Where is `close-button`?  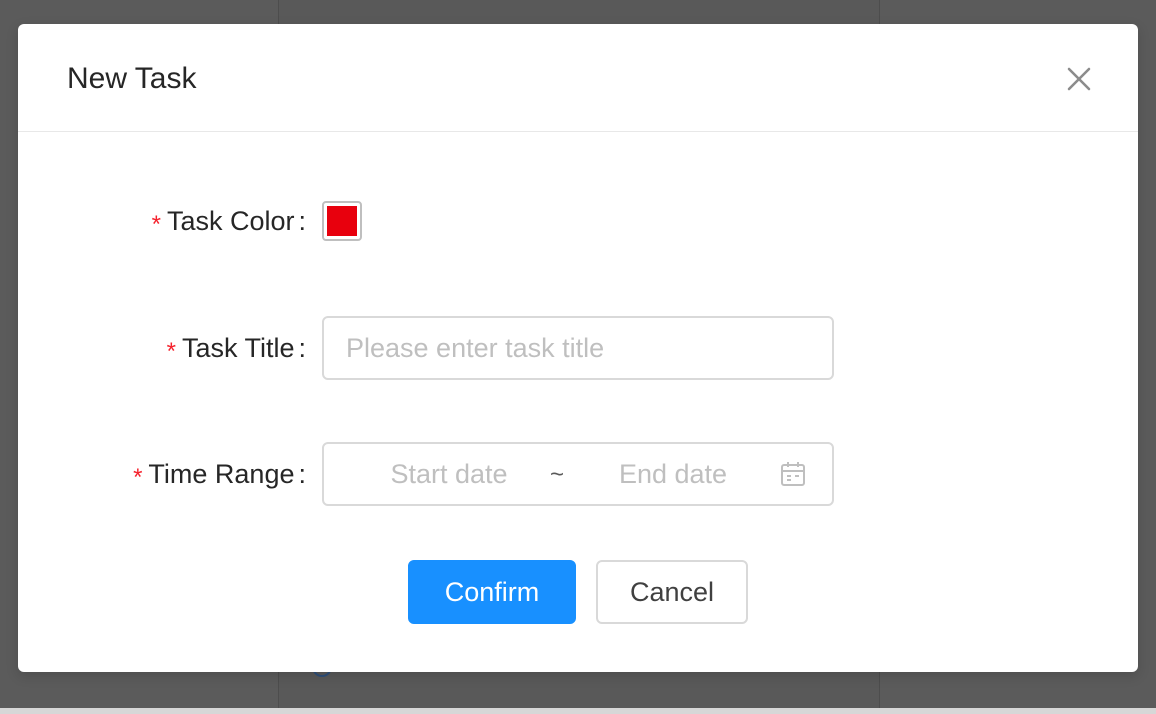 close-button is located at coordinates (1079, 79).